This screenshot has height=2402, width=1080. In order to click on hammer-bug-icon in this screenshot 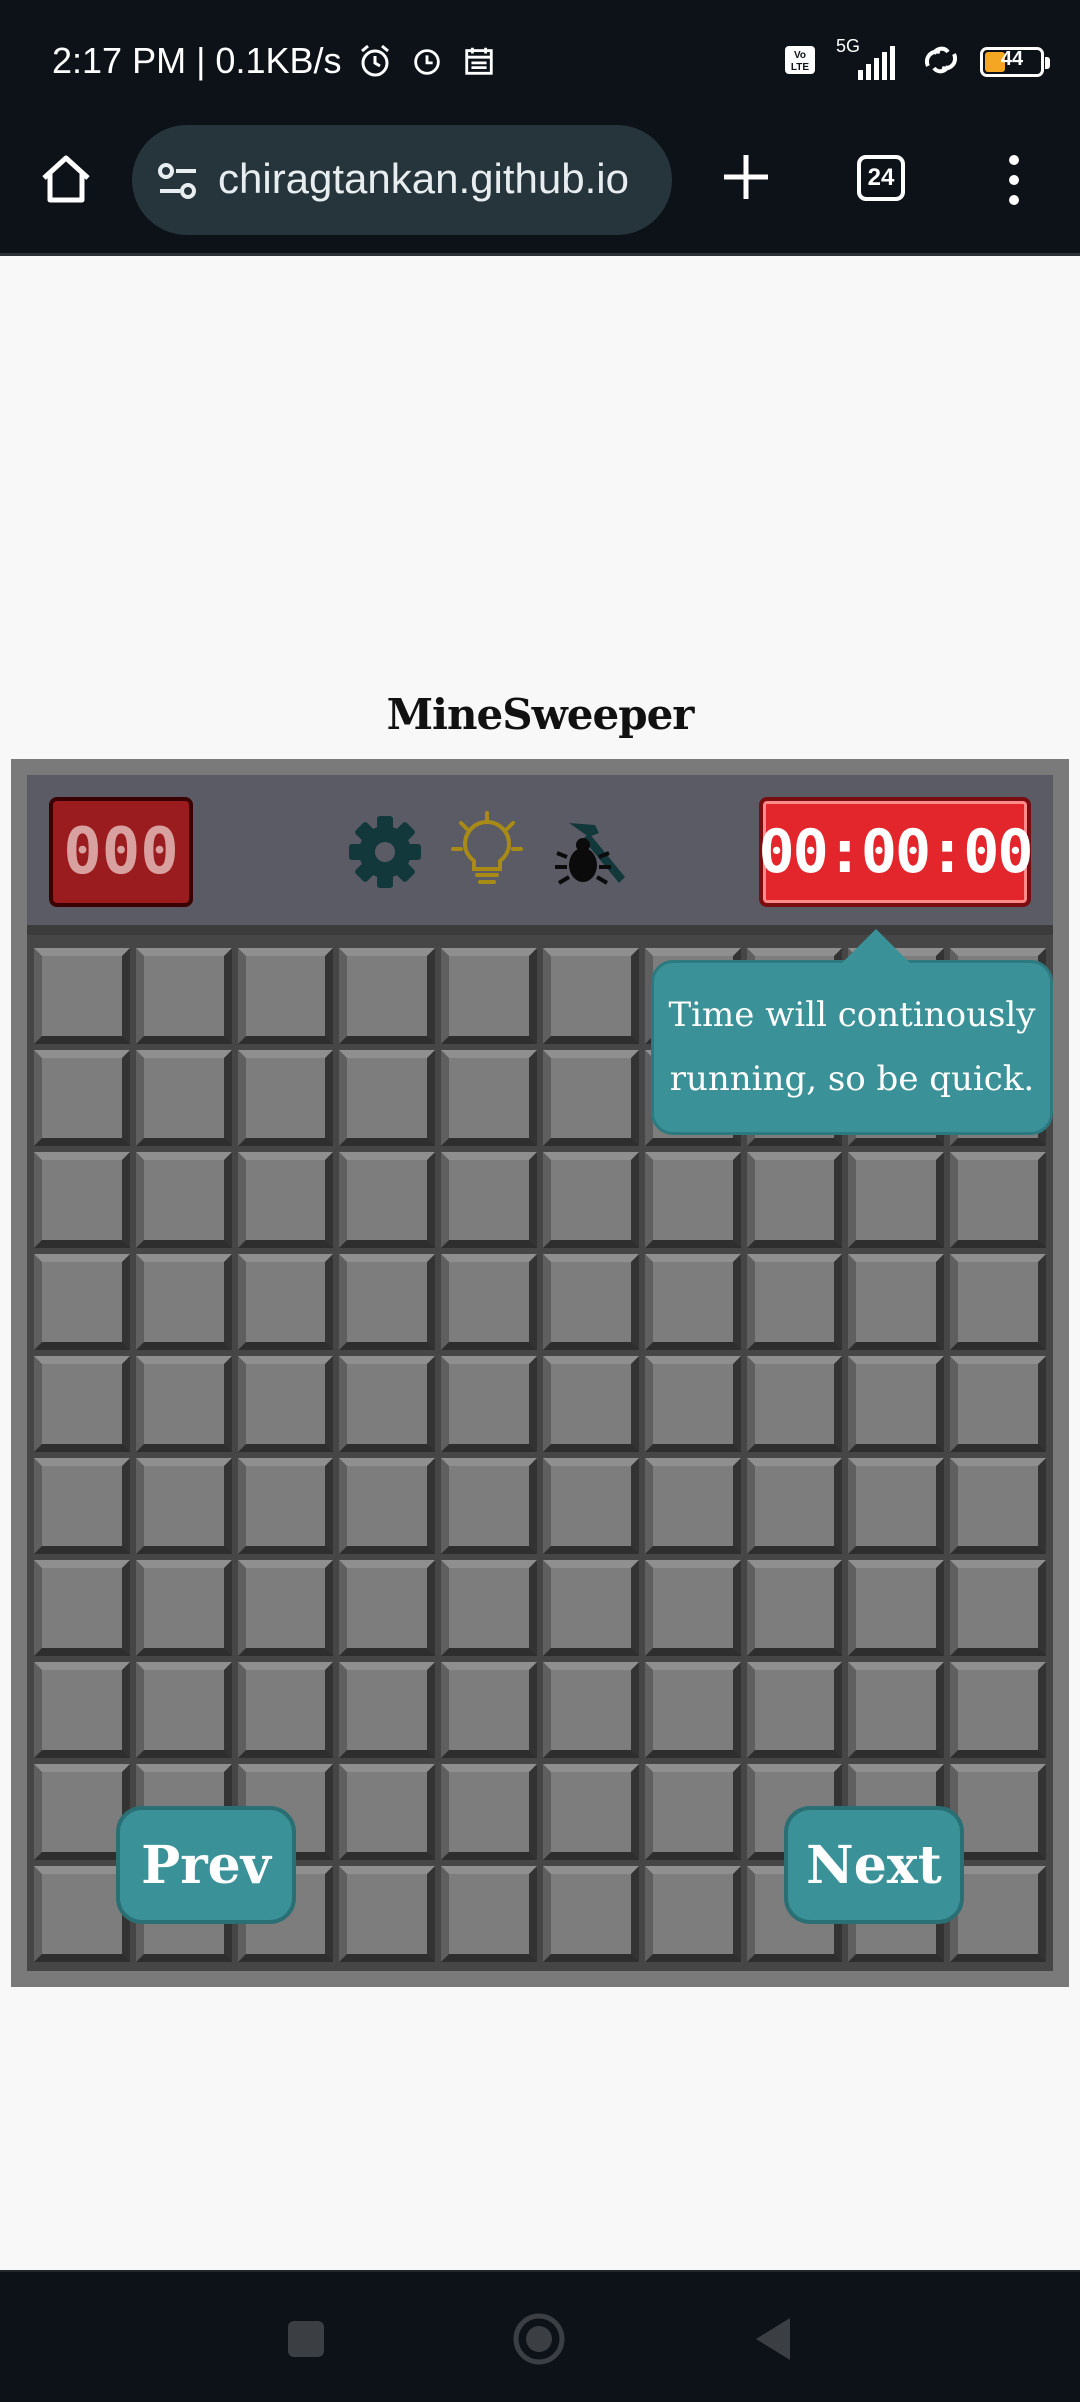, I will do `click(589, 852)`.